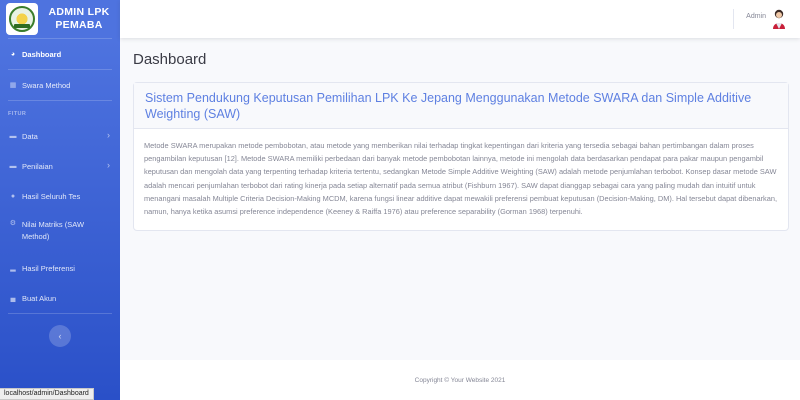 Image resolution: width=800 pixels, height=400 pixels. I want to click on sidebar-item-nilai-matriks: ⚙ Nilai Matriks (SAW Method), so click(60, 232).